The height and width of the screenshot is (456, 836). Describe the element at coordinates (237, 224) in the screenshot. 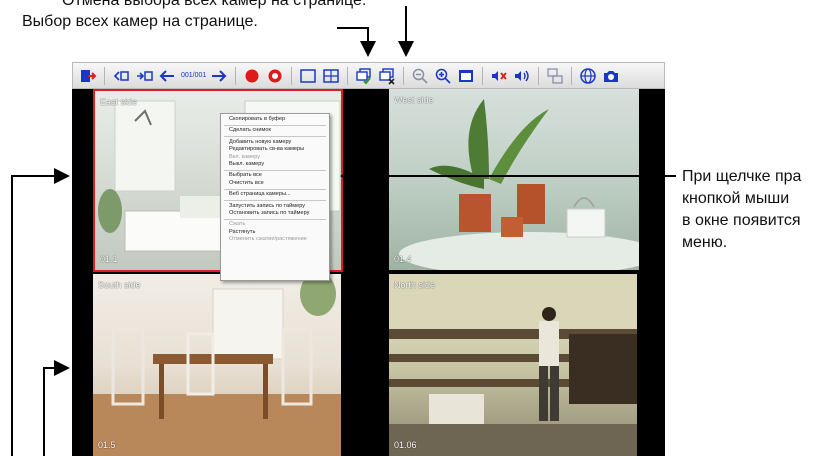

I see `menu-item-shrink: Сжать` at that location.